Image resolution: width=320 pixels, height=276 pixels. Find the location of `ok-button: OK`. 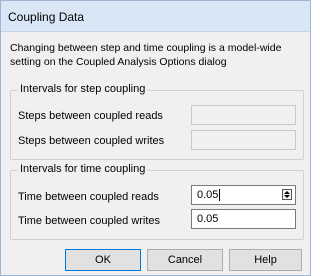

ok-button: OK is located at coordinates (103, 260).